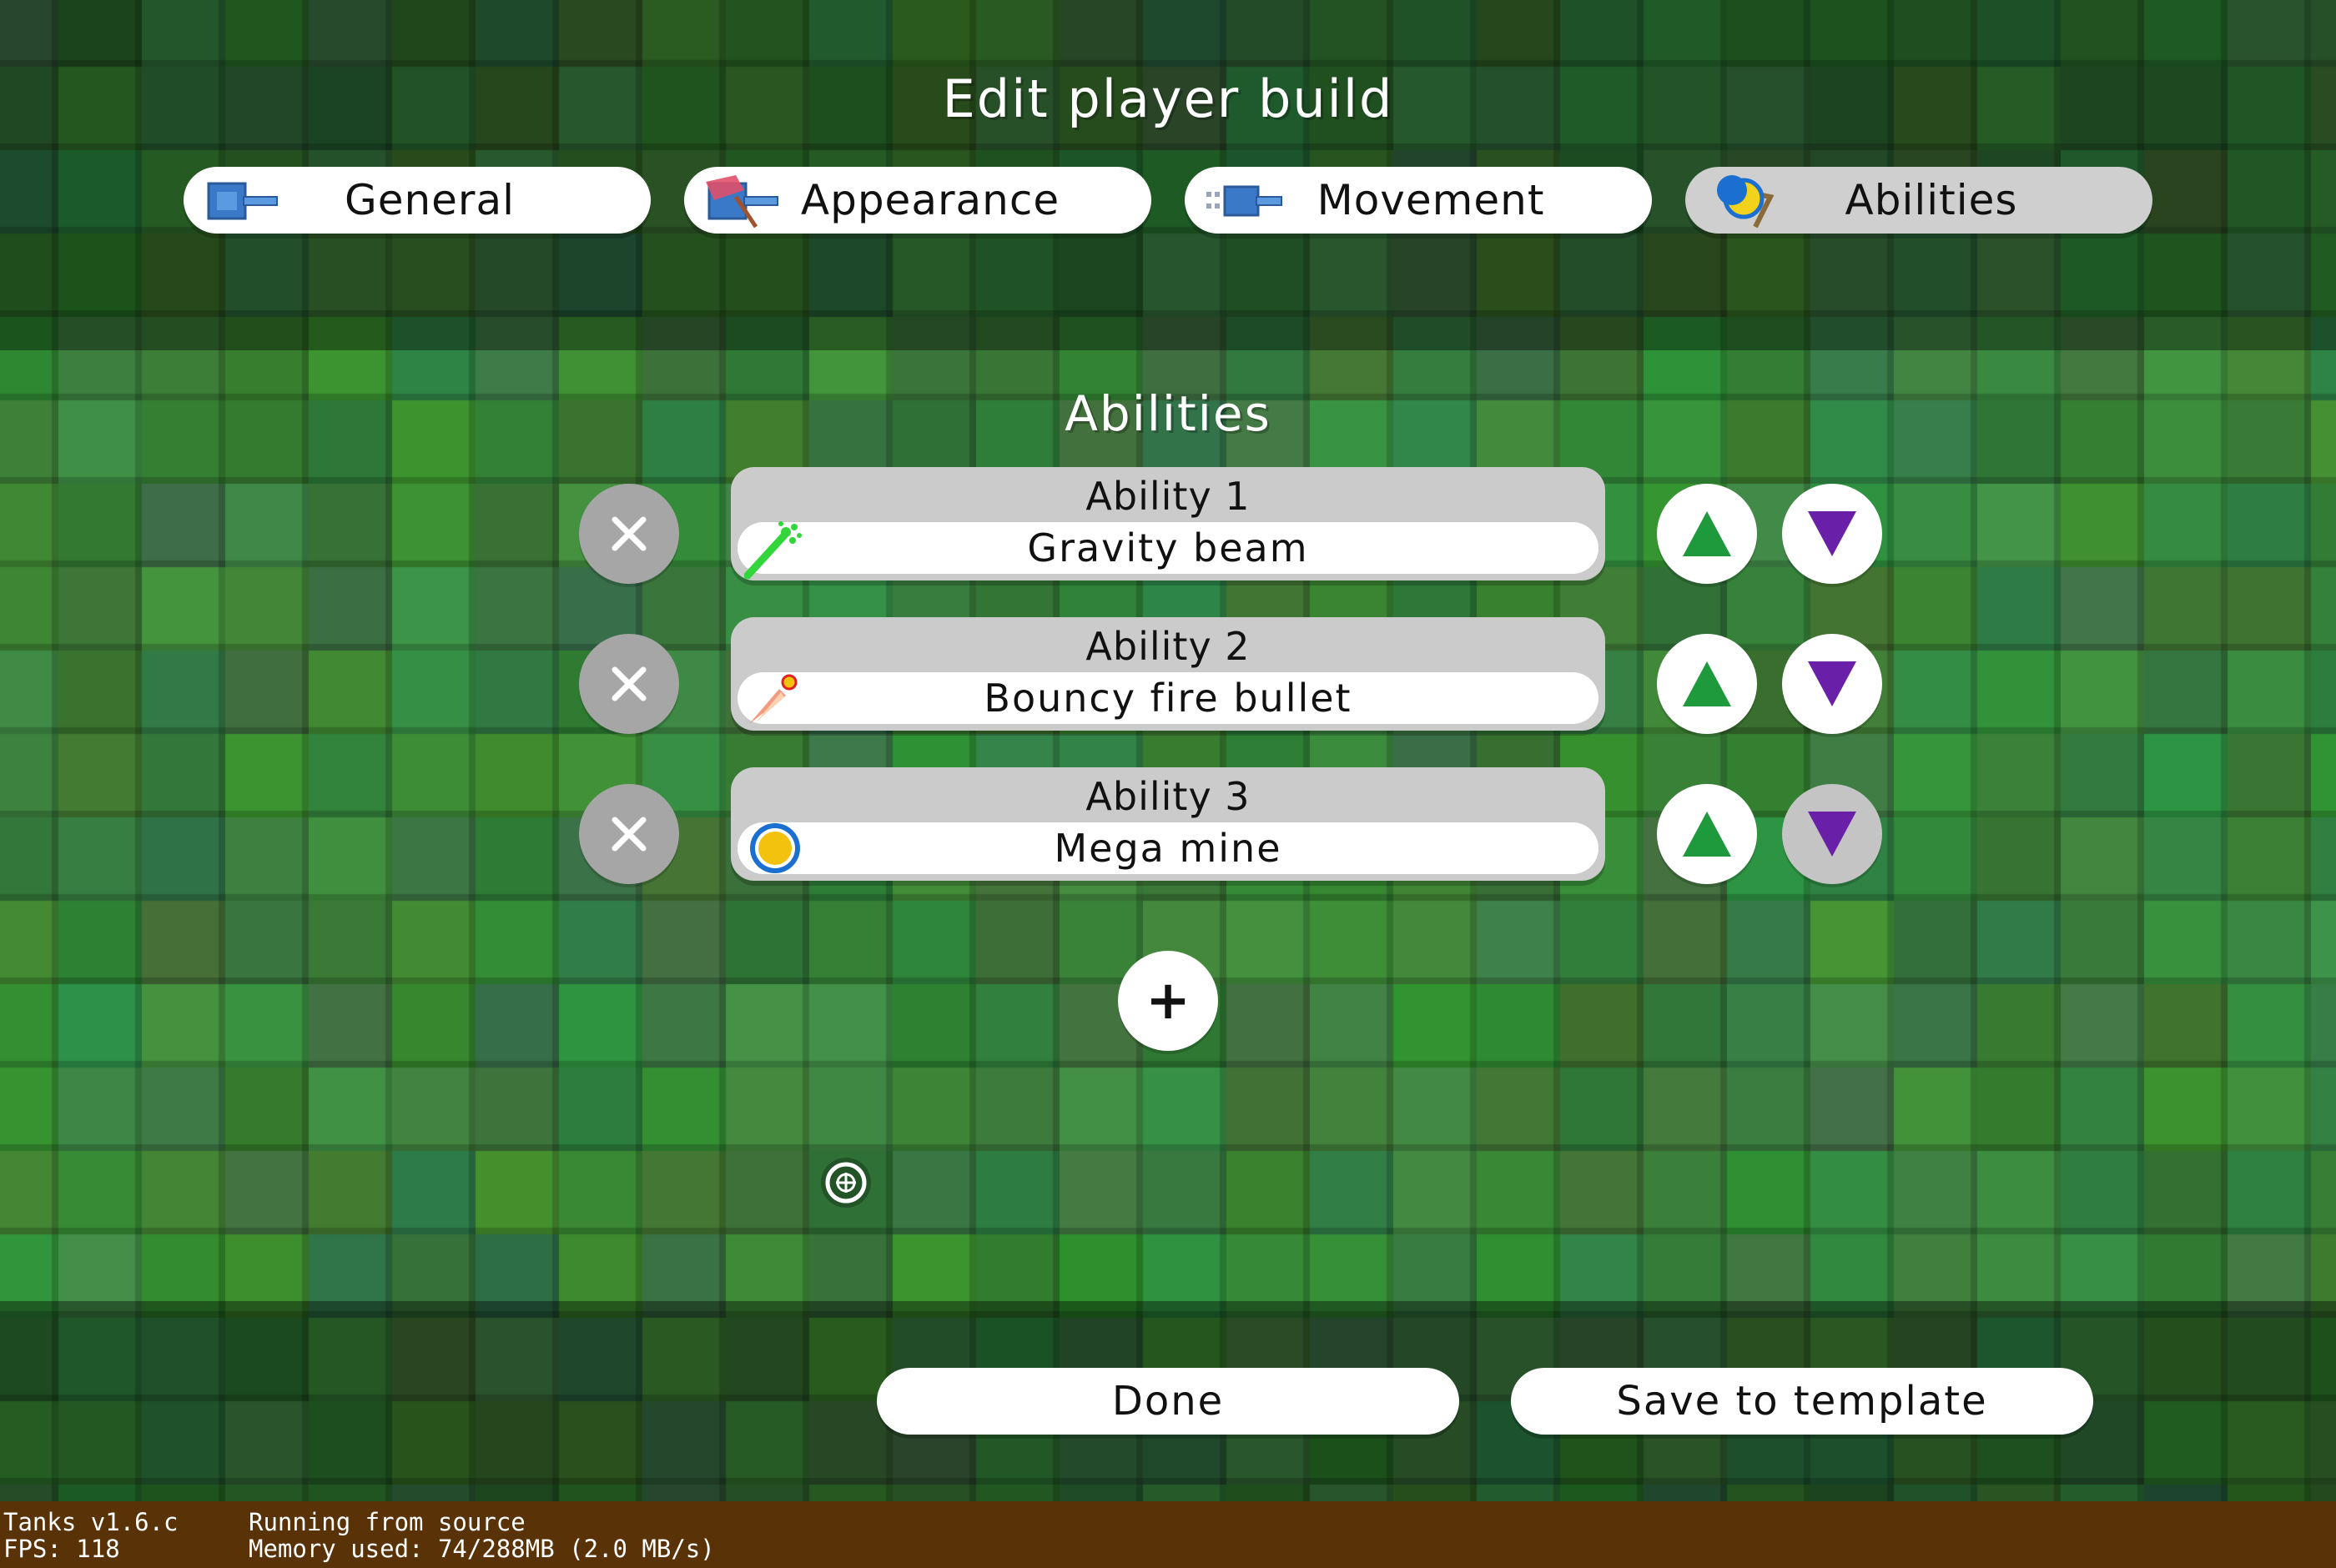 The width and height of the screenshot is (2336, 1568). I want to click on ability-slot-label: Ability 1, so click(1168, 496).